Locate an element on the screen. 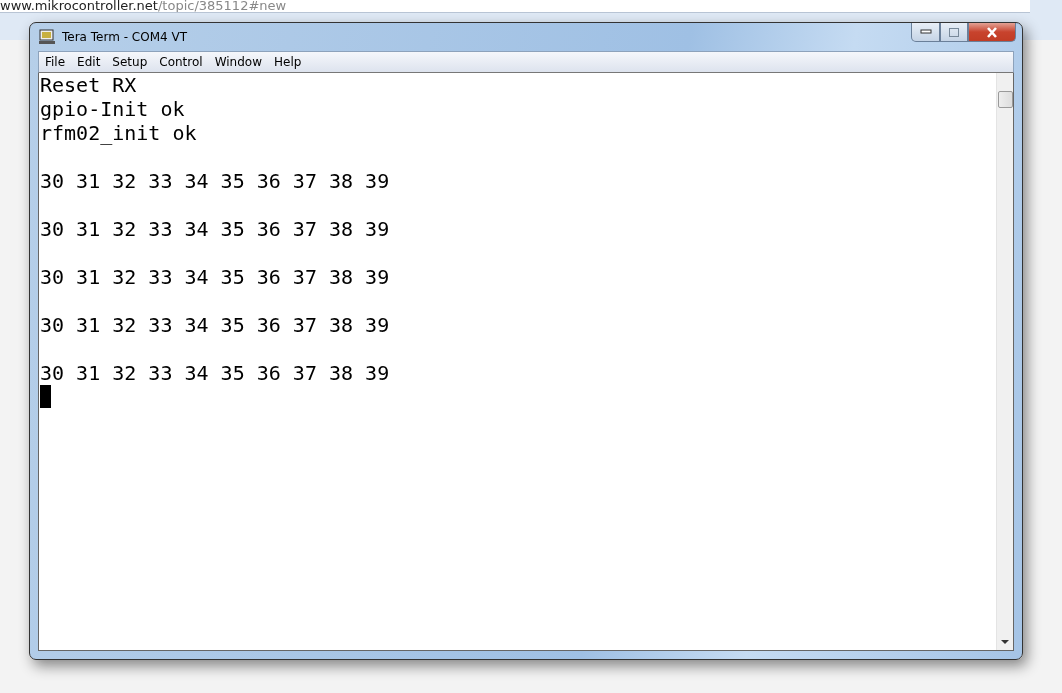  minimize-icon is located at coordinates (925, 32).